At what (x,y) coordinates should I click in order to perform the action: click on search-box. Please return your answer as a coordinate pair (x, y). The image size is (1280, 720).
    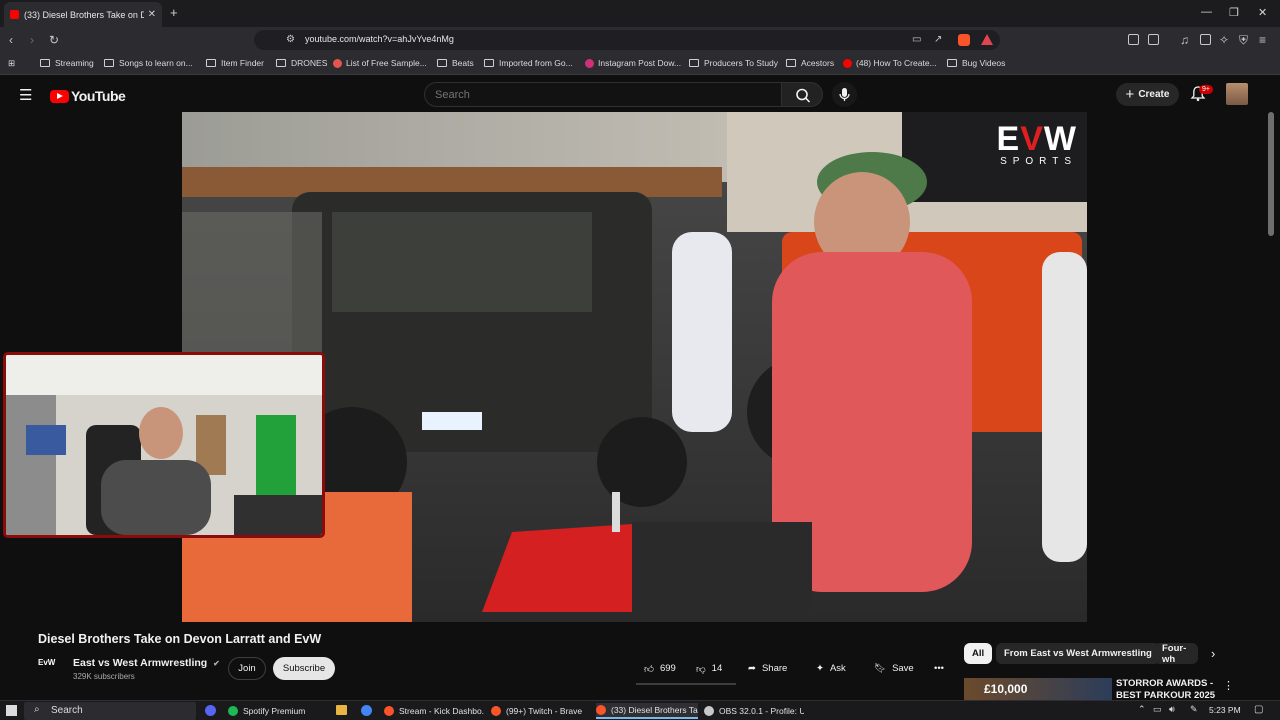
    Looking at the image, I should click on (603, 94).